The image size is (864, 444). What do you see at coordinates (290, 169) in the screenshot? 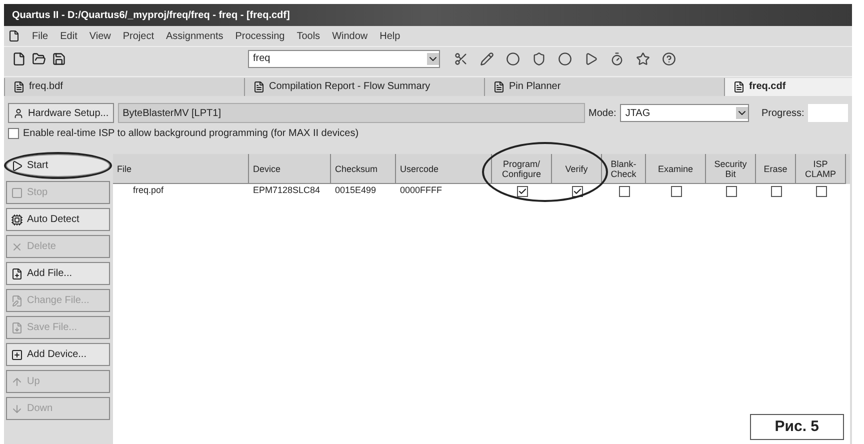
I see `column-header: Device` at bounding box center [290, 169].